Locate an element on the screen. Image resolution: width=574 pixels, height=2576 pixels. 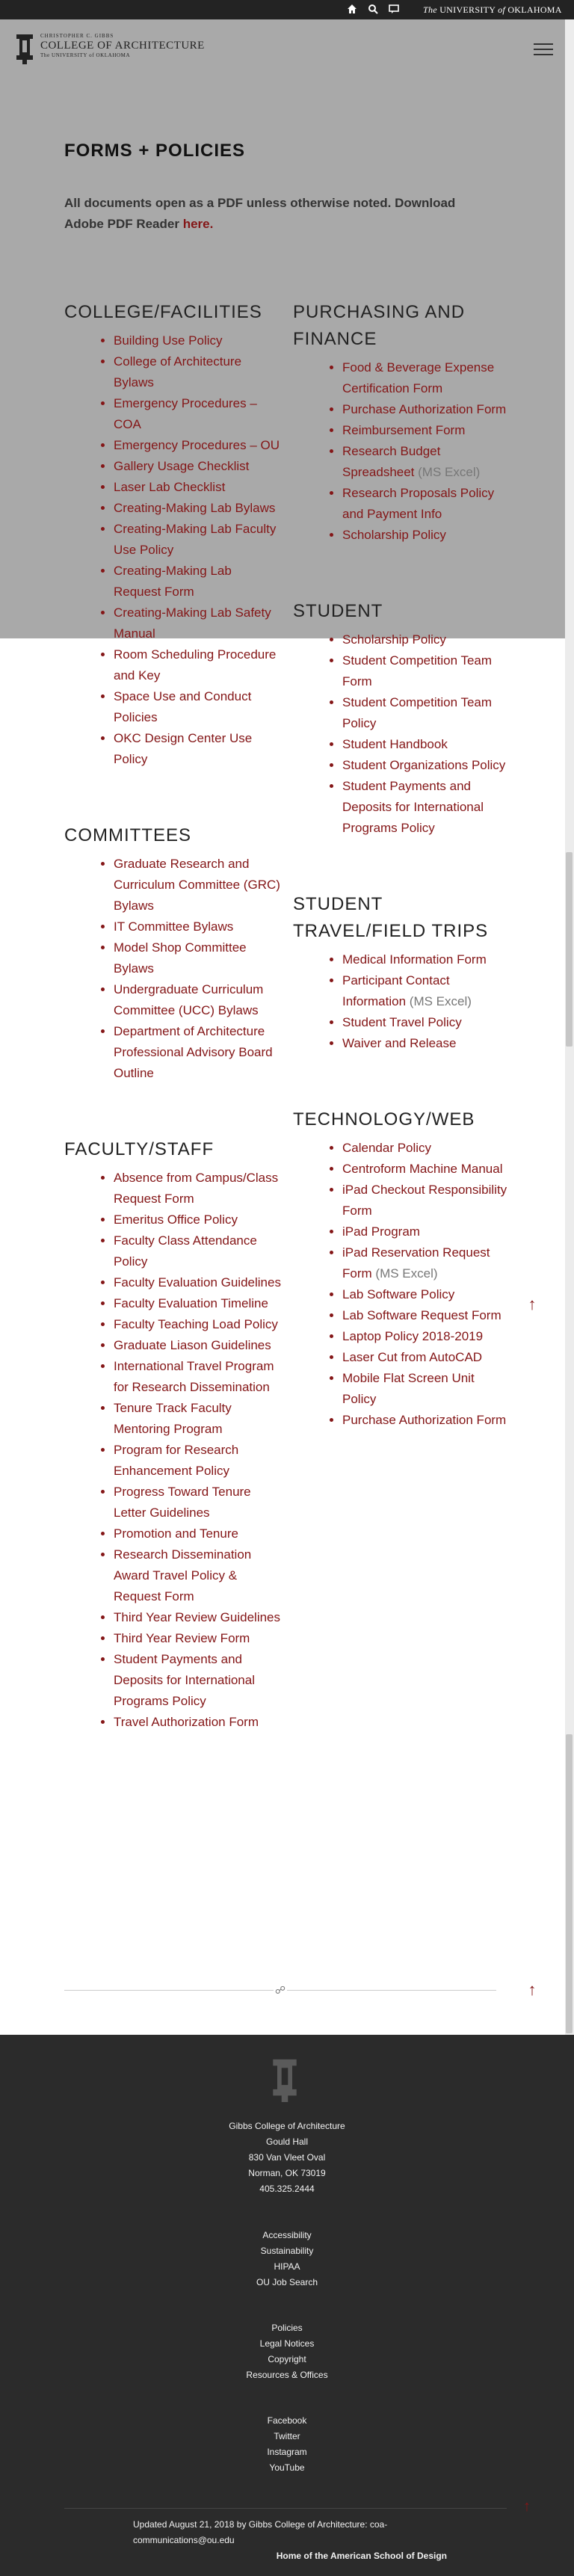
menu-icon is located at coordinates (543, 50).